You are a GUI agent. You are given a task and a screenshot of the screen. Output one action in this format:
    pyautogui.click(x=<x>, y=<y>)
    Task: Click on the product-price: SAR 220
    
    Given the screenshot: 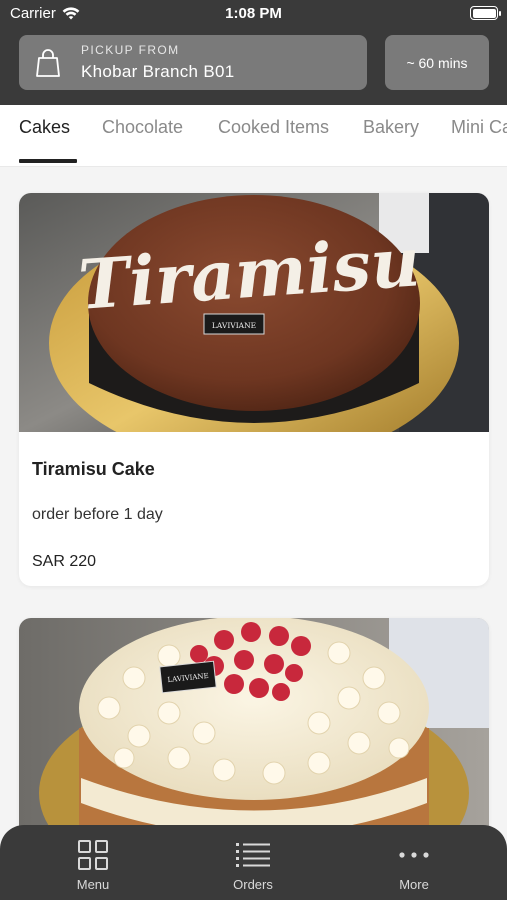 What is the action you would take?
    pyautogui.click(x=64, y=561)
    